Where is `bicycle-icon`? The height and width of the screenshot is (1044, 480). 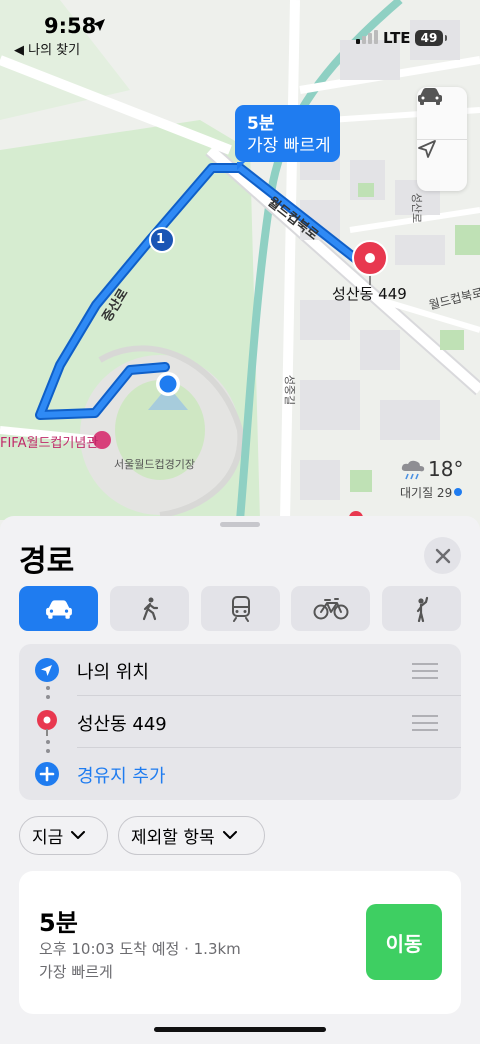
bicycle-icon is located at coordinates (330, 608).